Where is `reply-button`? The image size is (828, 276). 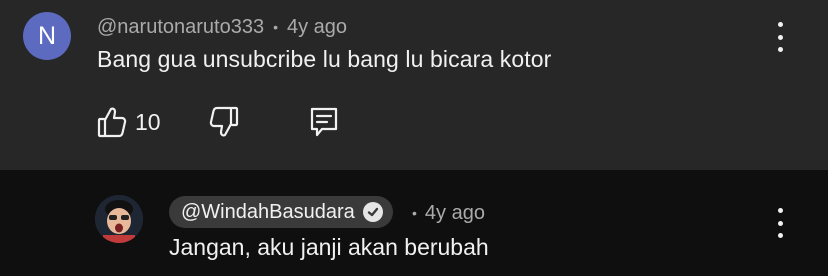 reply-button is located at coordinates (325, 123).